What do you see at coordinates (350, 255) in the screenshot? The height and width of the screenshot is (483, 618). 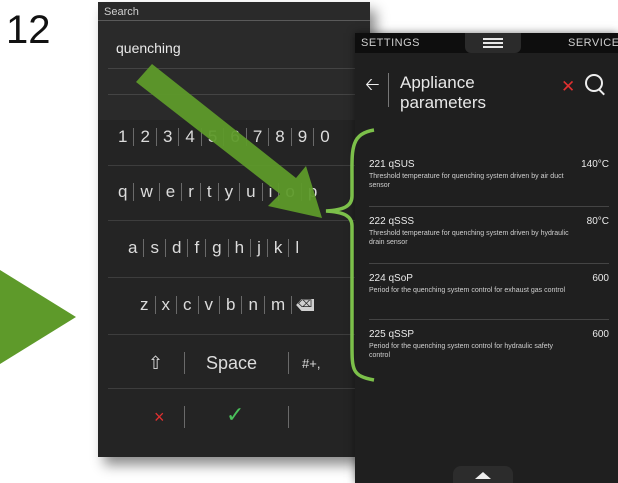 I see `curly-brace` at bounding box center [350, 255].